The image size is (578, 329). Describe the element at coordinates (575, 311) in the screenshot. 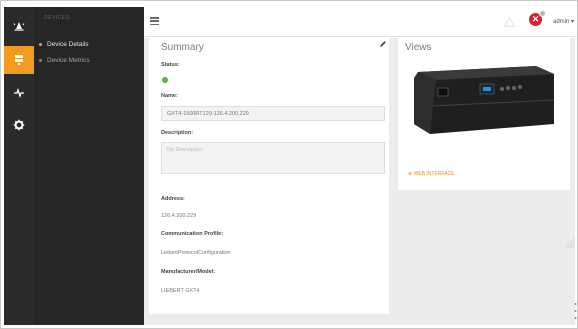

I see `scroll-grip-icon` at that location.